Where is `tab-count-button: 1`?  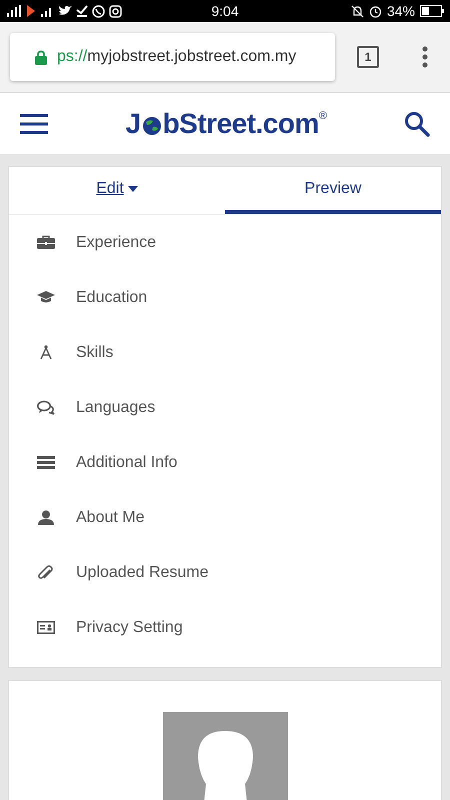 tab-count-button: 1 is located at coordinates (368, 57).